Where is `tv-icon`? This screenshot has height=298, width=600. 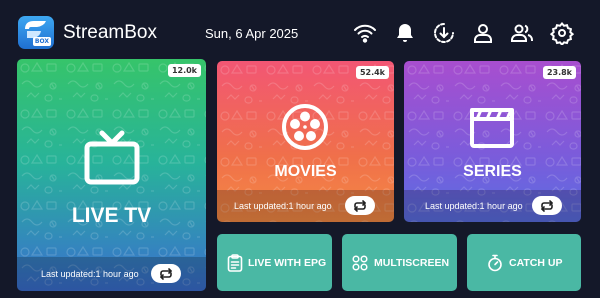
tv-icon is located at coordinates (112, 157).